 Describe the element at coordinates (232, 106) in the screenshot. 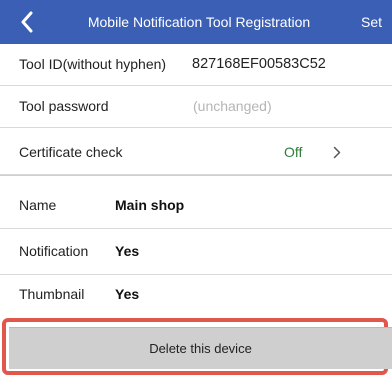

I see `tool-password-field: (unchanged)` at that location.